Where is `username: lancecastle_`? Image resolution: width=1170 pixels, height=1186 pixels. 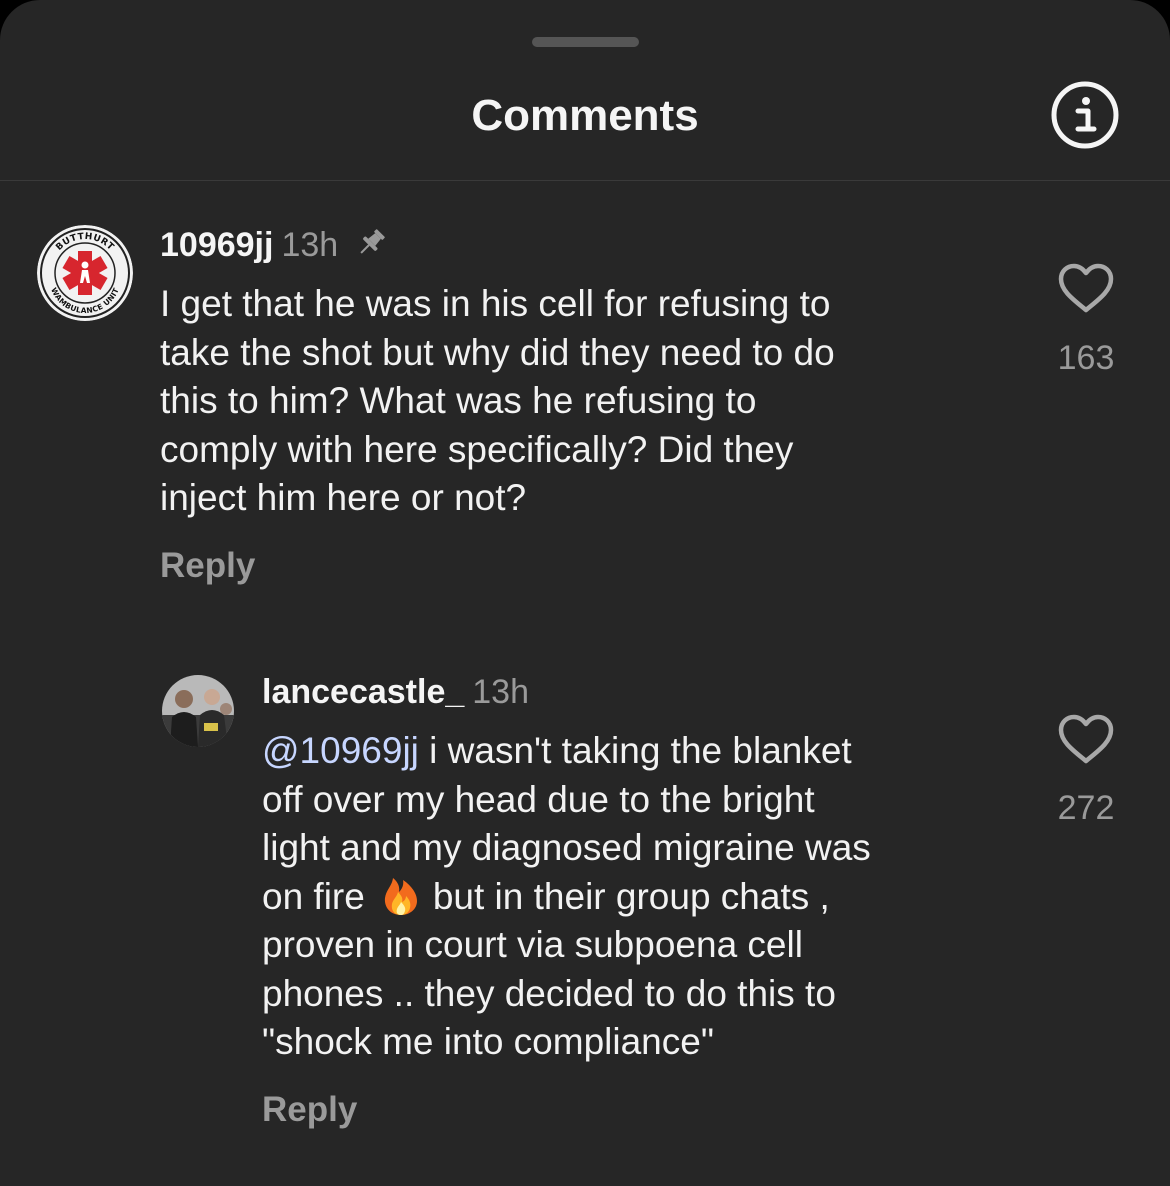
username: lancecastle_ is located at coordinates (363, 692).